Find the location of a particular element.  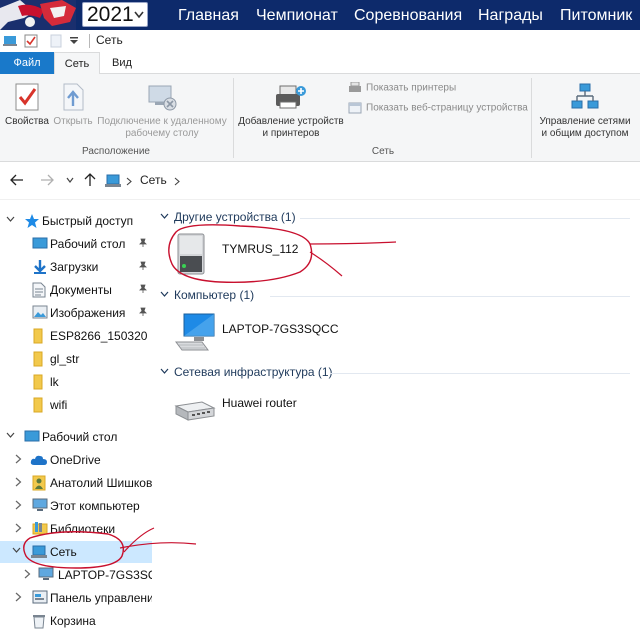

nav-item-documents: Документы is located at coordinates (76, 290).